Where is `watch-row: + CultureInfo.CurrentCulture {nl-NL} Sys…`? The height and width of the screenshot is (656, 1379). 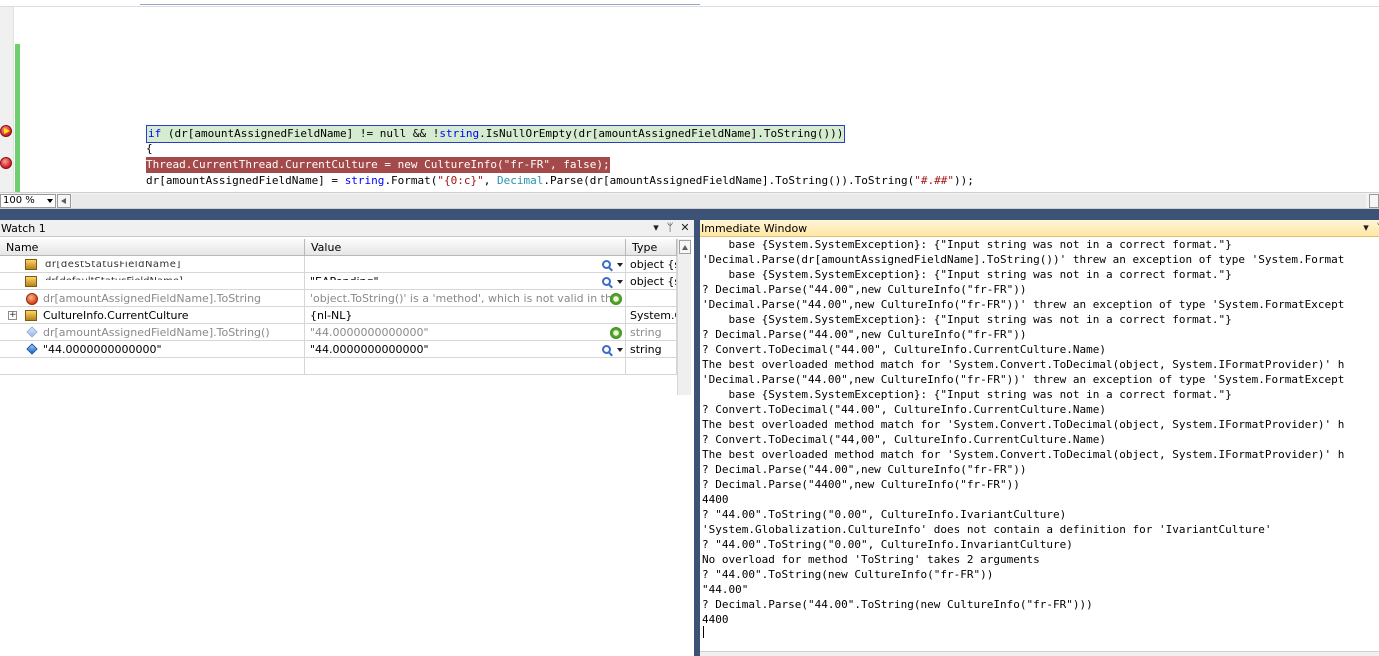
watch-row: + CultureInfo.CurrentCulture {nl-NL} Sys… is located at coordinates (338, 315).